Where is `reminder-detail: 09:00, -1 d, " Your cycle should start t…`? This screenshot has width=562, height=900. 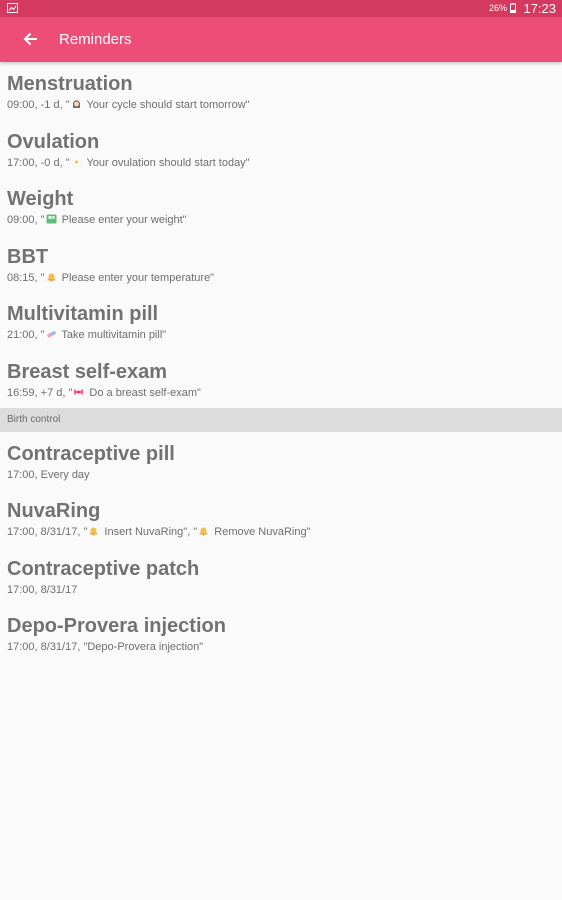
reminder-detail: 09:00, -1 d, " Your cycle should start t… is located at coordinates (284, 105).